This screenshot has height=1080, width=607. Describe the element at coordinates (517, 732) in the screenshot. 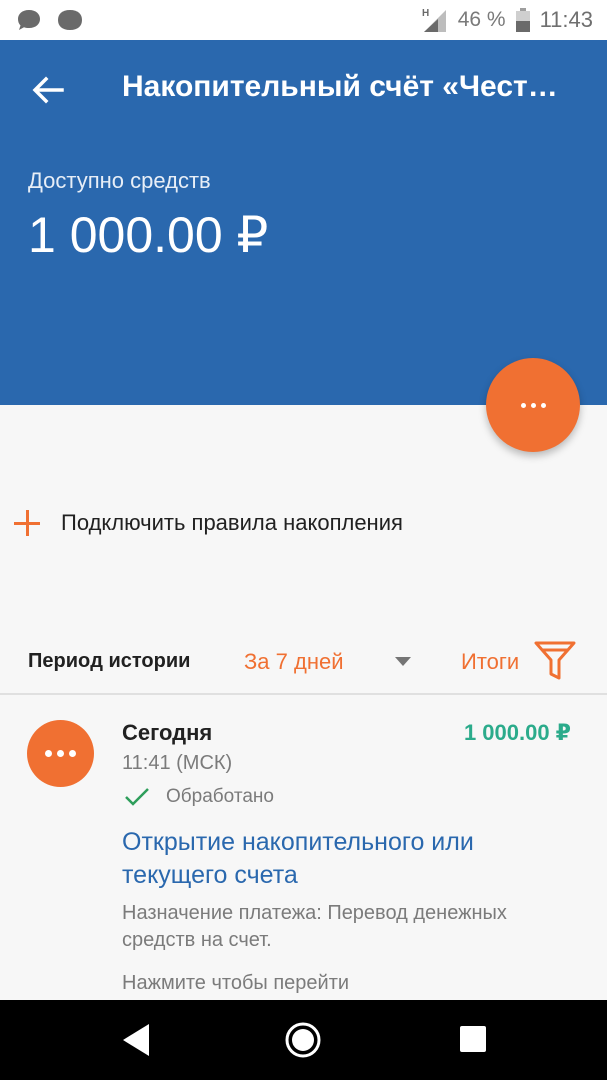

I see `transaction-amount: 1 000.00 ₽` at that location.